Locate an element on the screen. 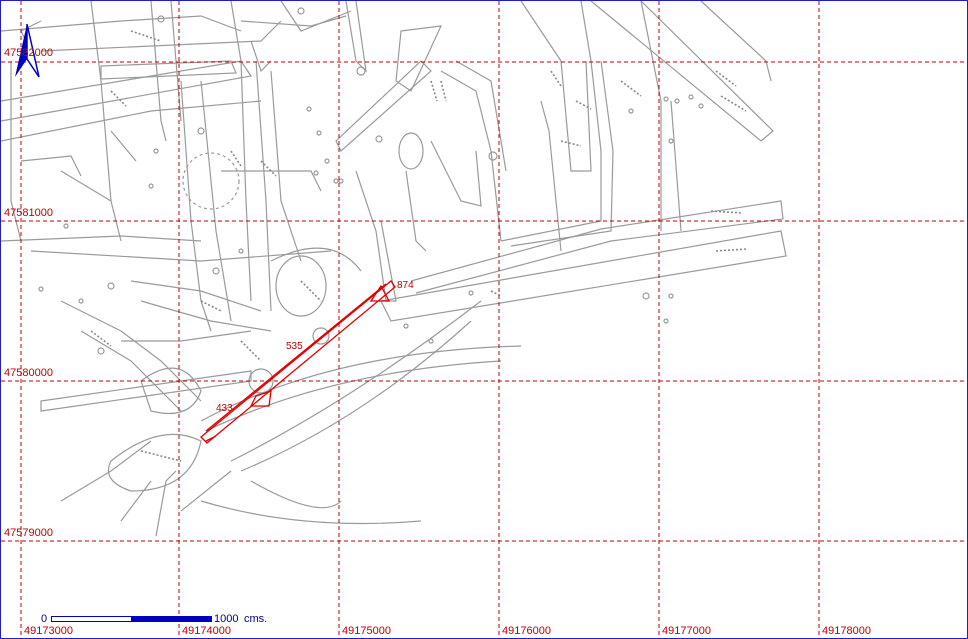  grid-label-y: 47580000 is located at coordinates (28, 373).